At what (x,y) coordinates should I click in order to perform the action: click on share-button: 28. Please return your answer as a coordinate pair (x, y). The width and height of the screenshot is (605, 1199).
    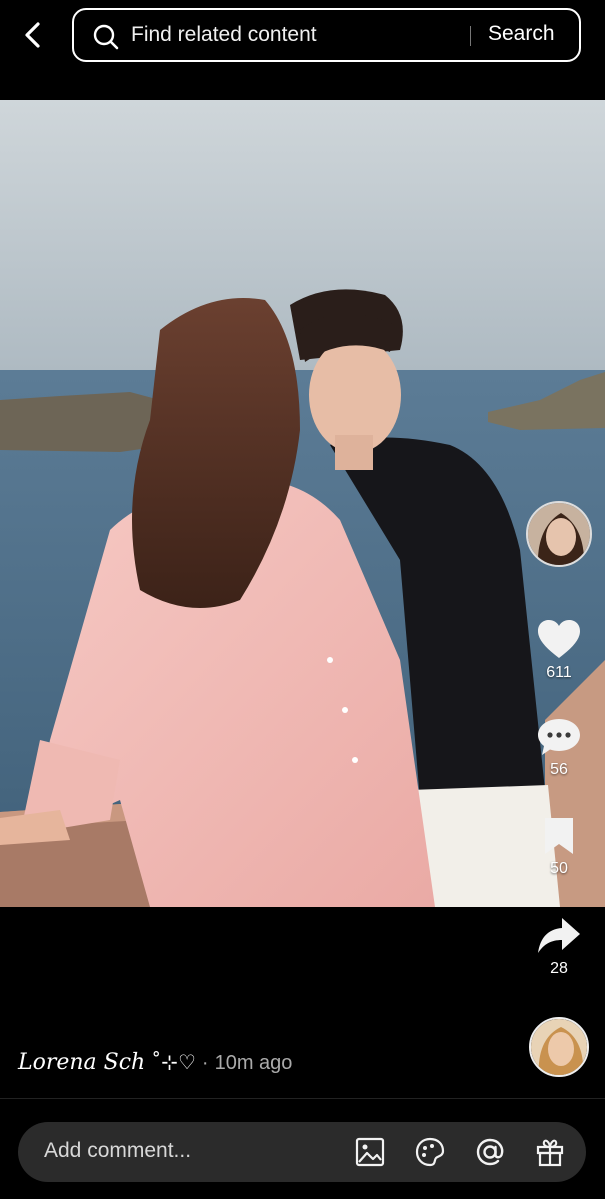
    Looking at the image, I should click on (559, 947).